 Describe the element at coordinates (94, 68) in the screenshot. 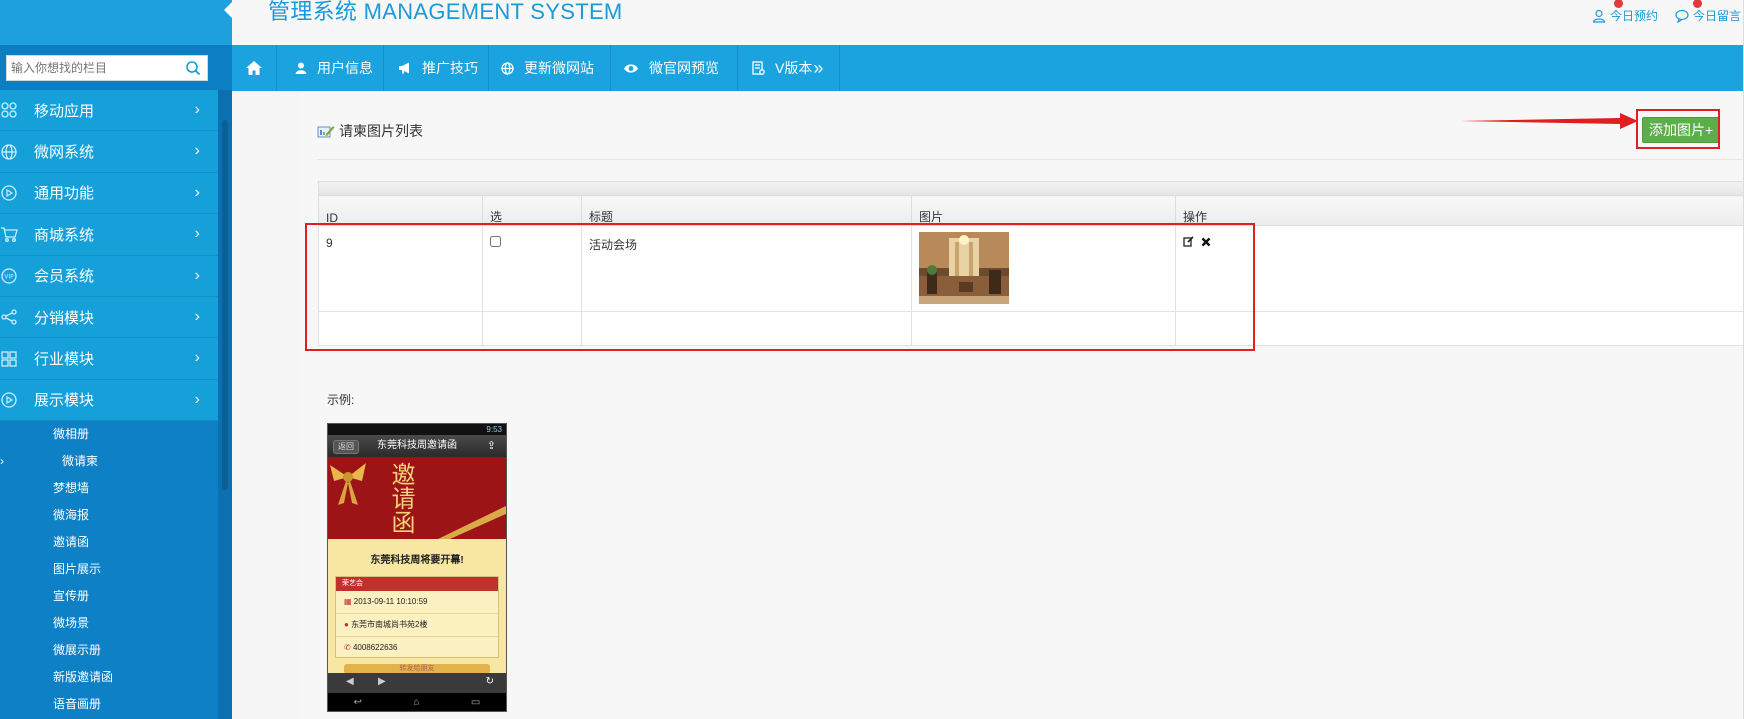

I see `sidebar-search-input` at that location.